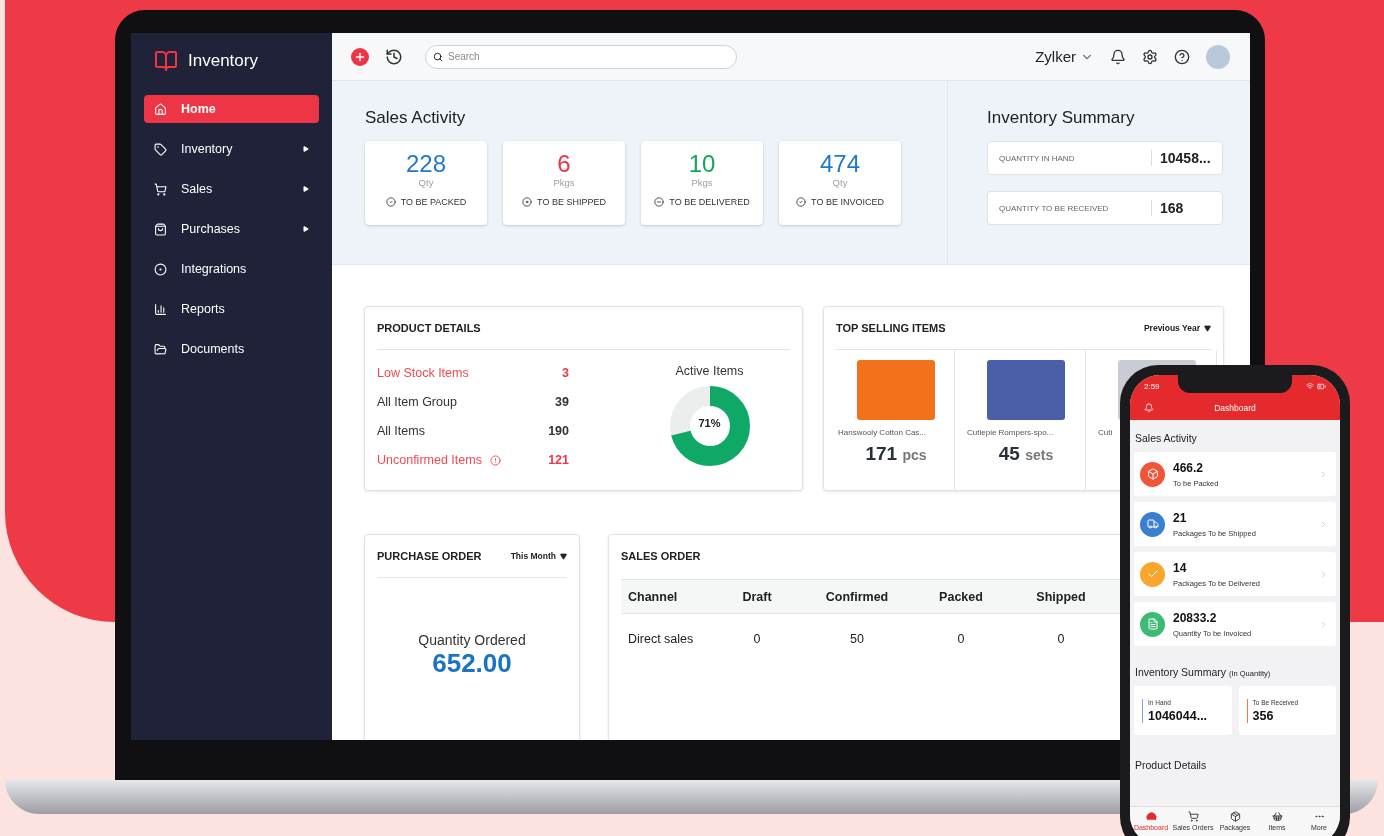 This screenshot has width=1384, height=836. Describe the element at coordinates (231, 269) in the screenshot. I see `nav-item: Integrations` at that location.